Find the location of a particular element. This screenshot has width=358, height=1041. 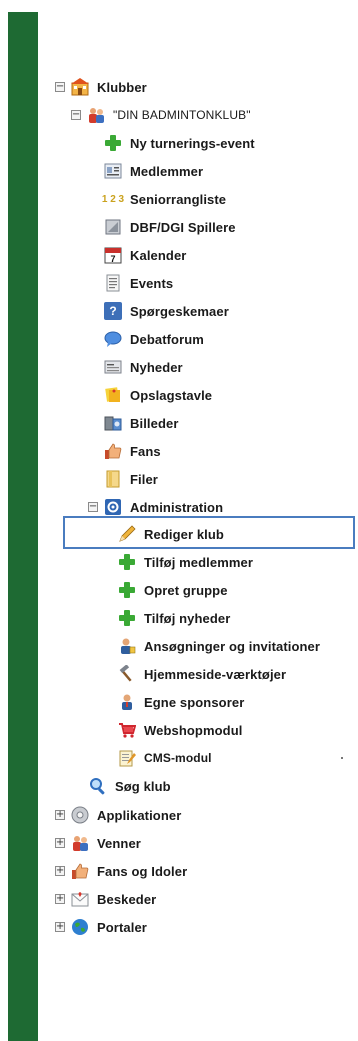

expand-toggle-fans-og-idoler: + is located at coordinates (60, 871).